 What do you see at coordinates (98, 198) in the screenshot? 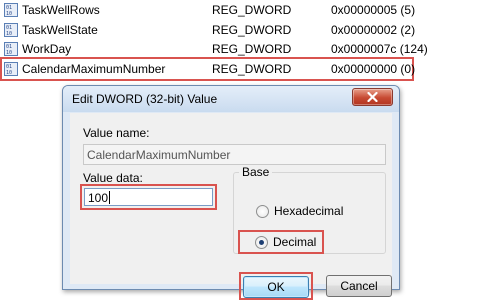
I see `value-data-text: 100` at bounding box center [98, 198].